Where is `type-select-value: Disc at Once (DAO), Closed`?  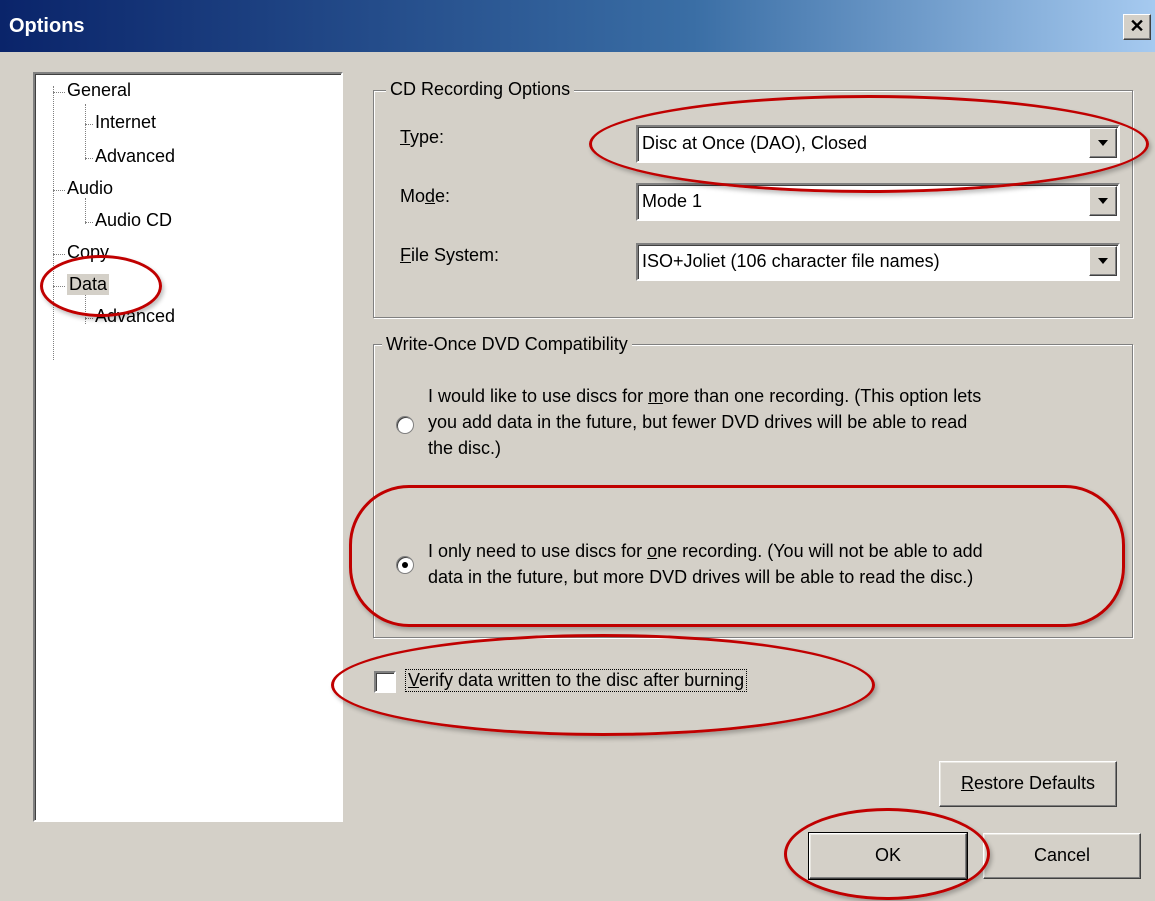 type-select-value: Disc at Once (DAO), Closed is located at coordinates (755, 143).